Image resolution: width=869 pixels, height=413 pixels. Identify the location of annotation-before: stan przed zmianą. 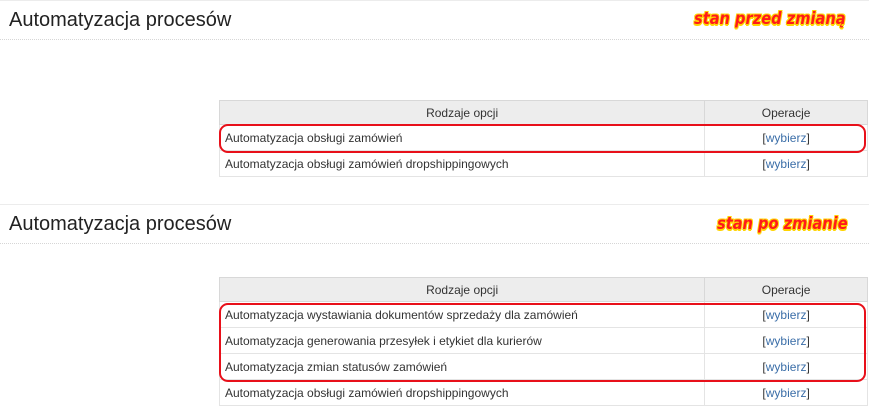
(770, 19).